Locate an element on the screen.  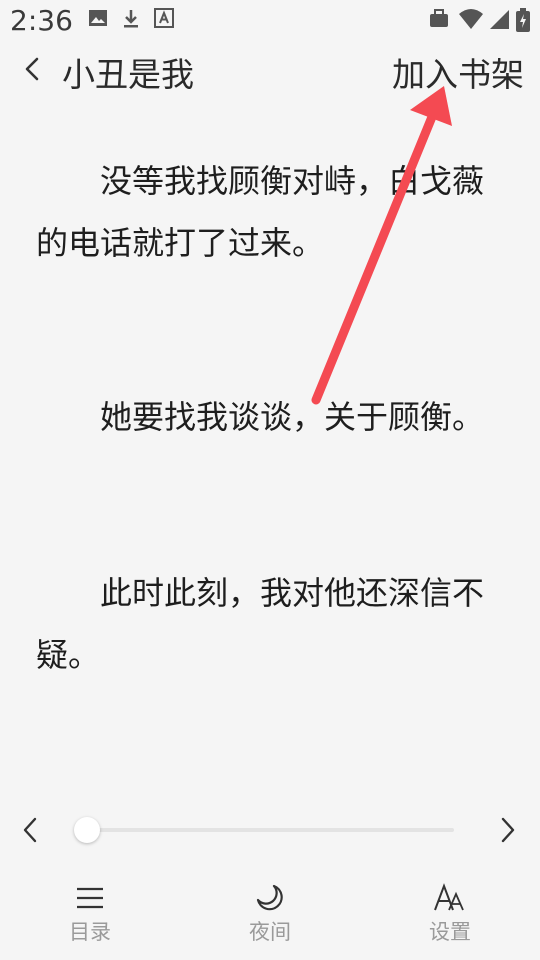
bottom-nav: 目录 夜间 设置 is located at coordinates (270, 918).